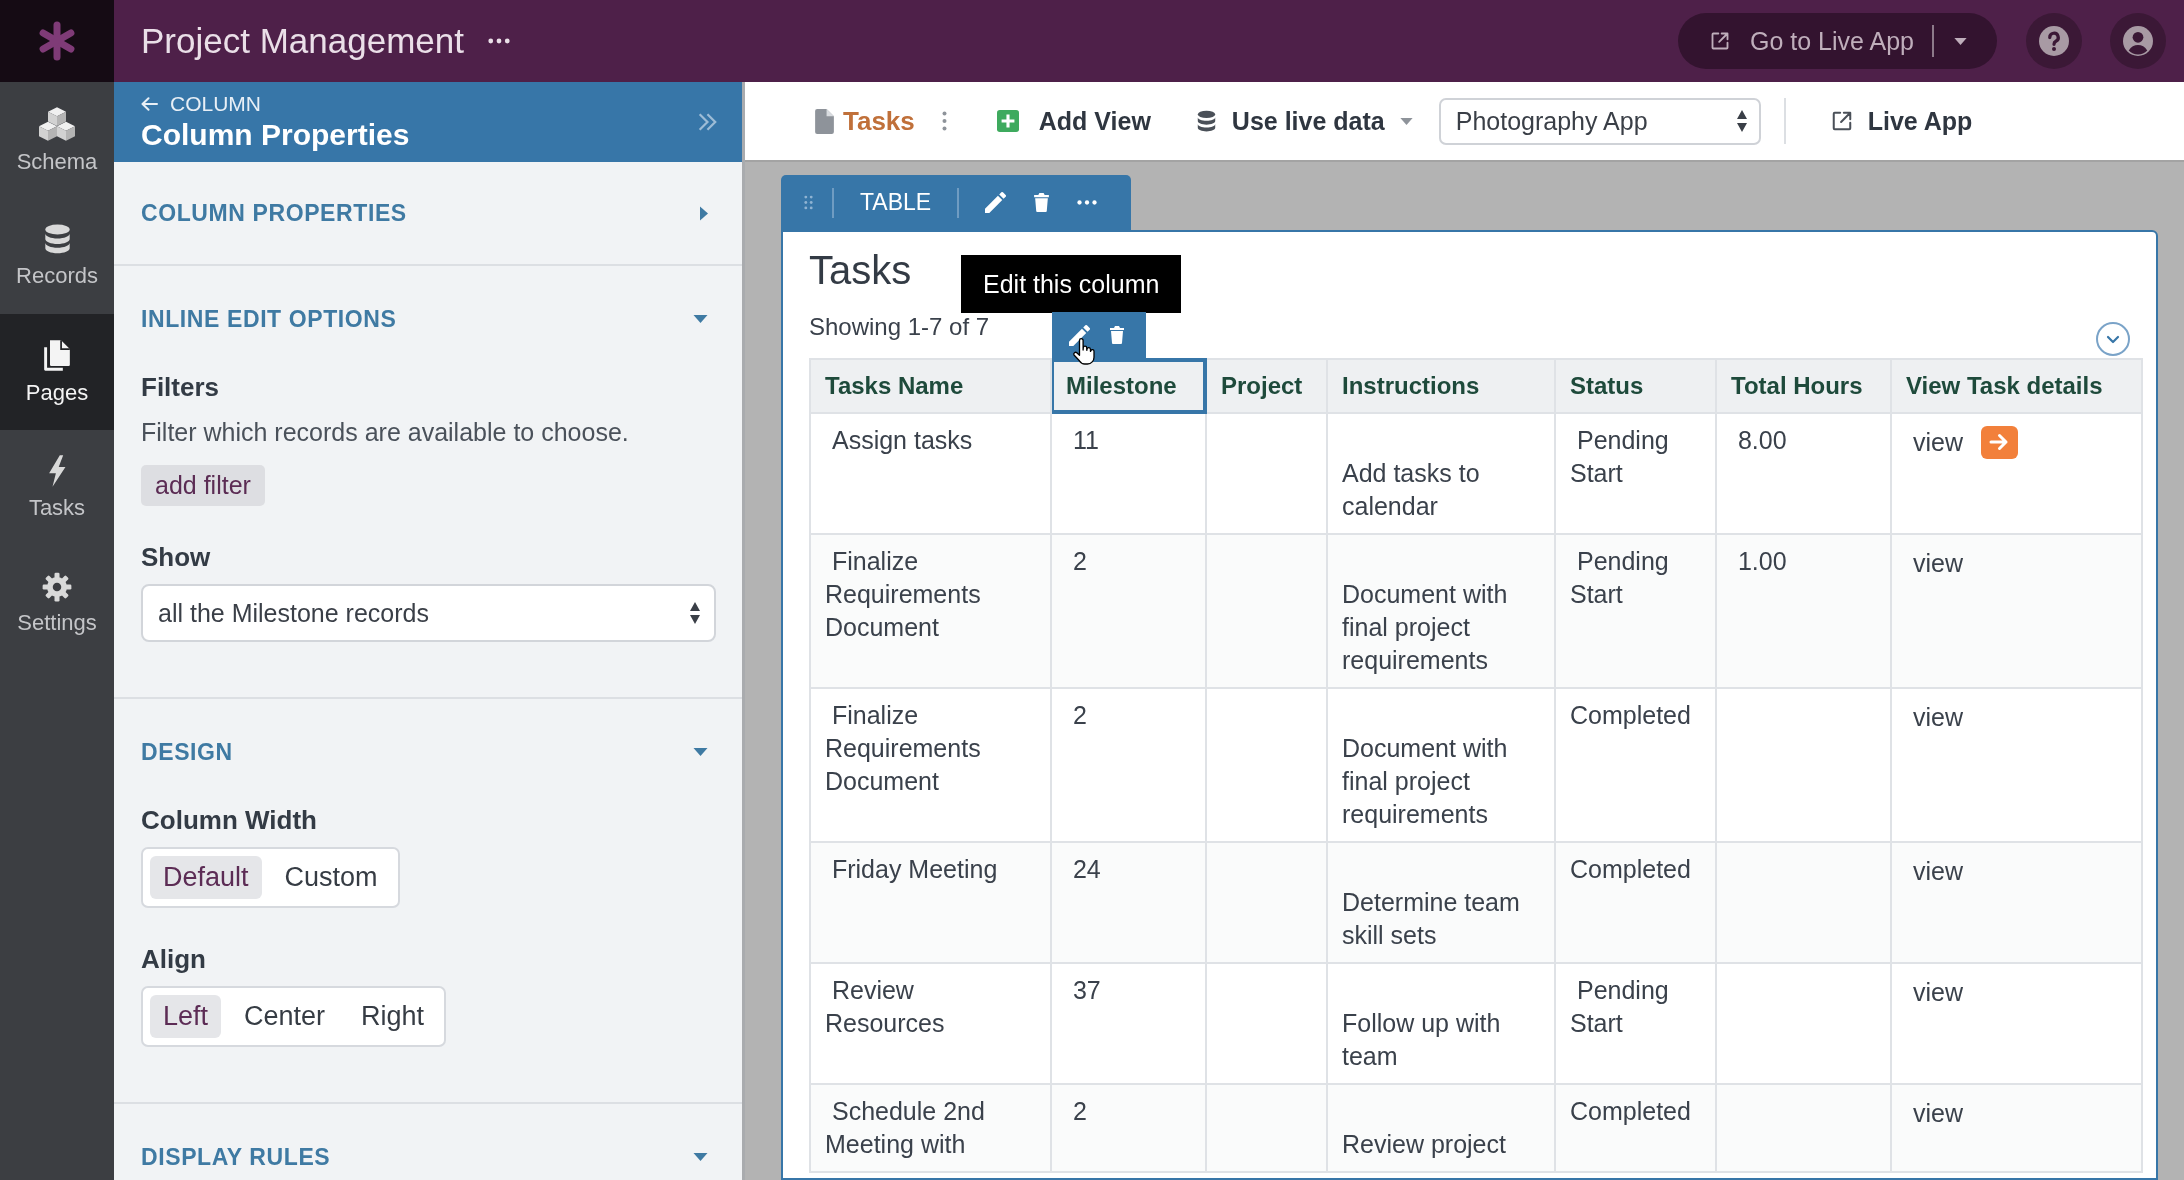  Describe the element at coordinates (896, 202) in the screenshot. I see `view-type-label: TABLE` at that location.